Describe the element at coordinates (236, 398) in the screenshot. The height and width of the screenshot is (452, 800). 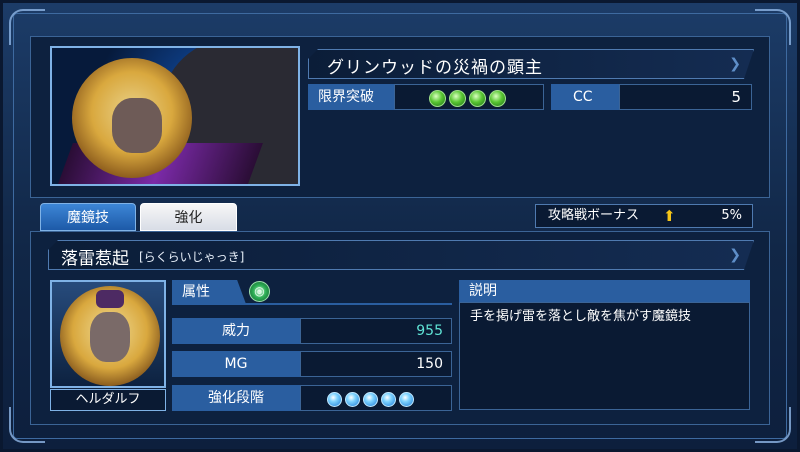
I see `enhance-stage-label: 強化段階` at that location.